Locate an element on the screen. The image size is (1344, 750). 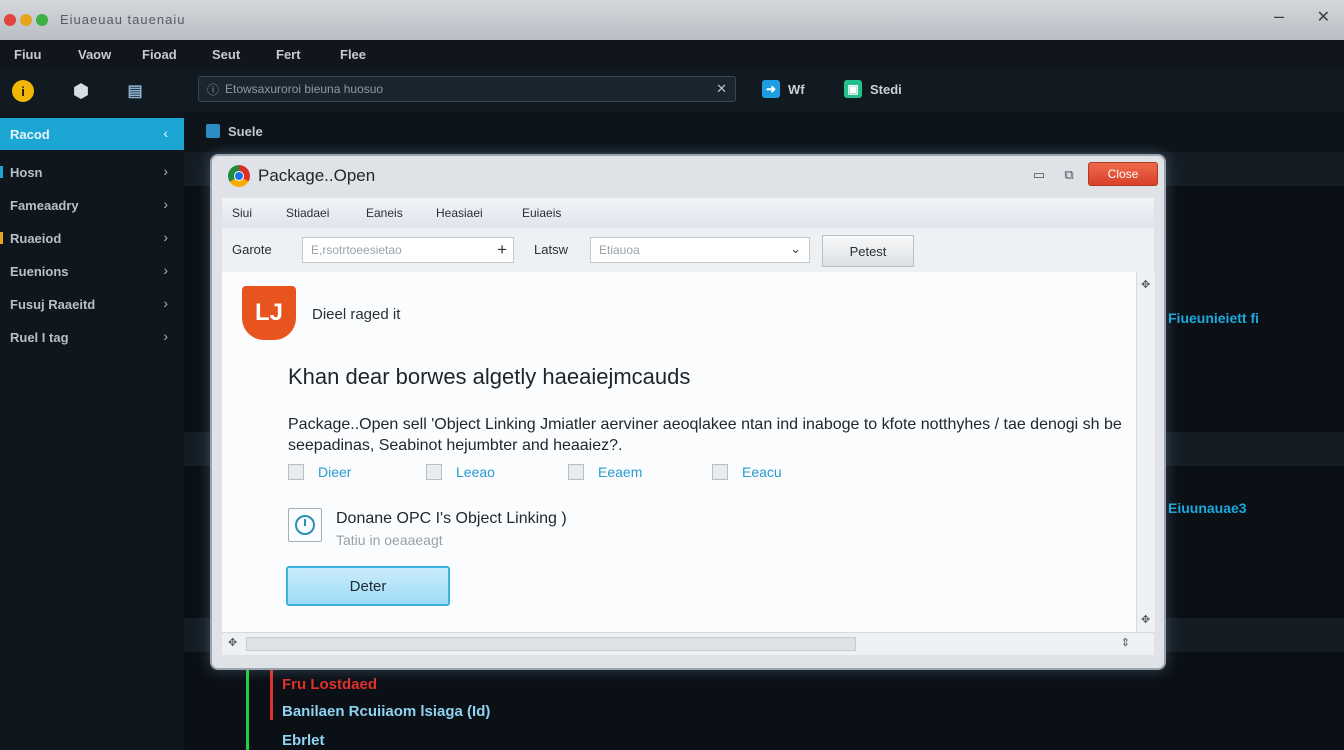
option-label: Eeaem is located at coordinates (620, 472).